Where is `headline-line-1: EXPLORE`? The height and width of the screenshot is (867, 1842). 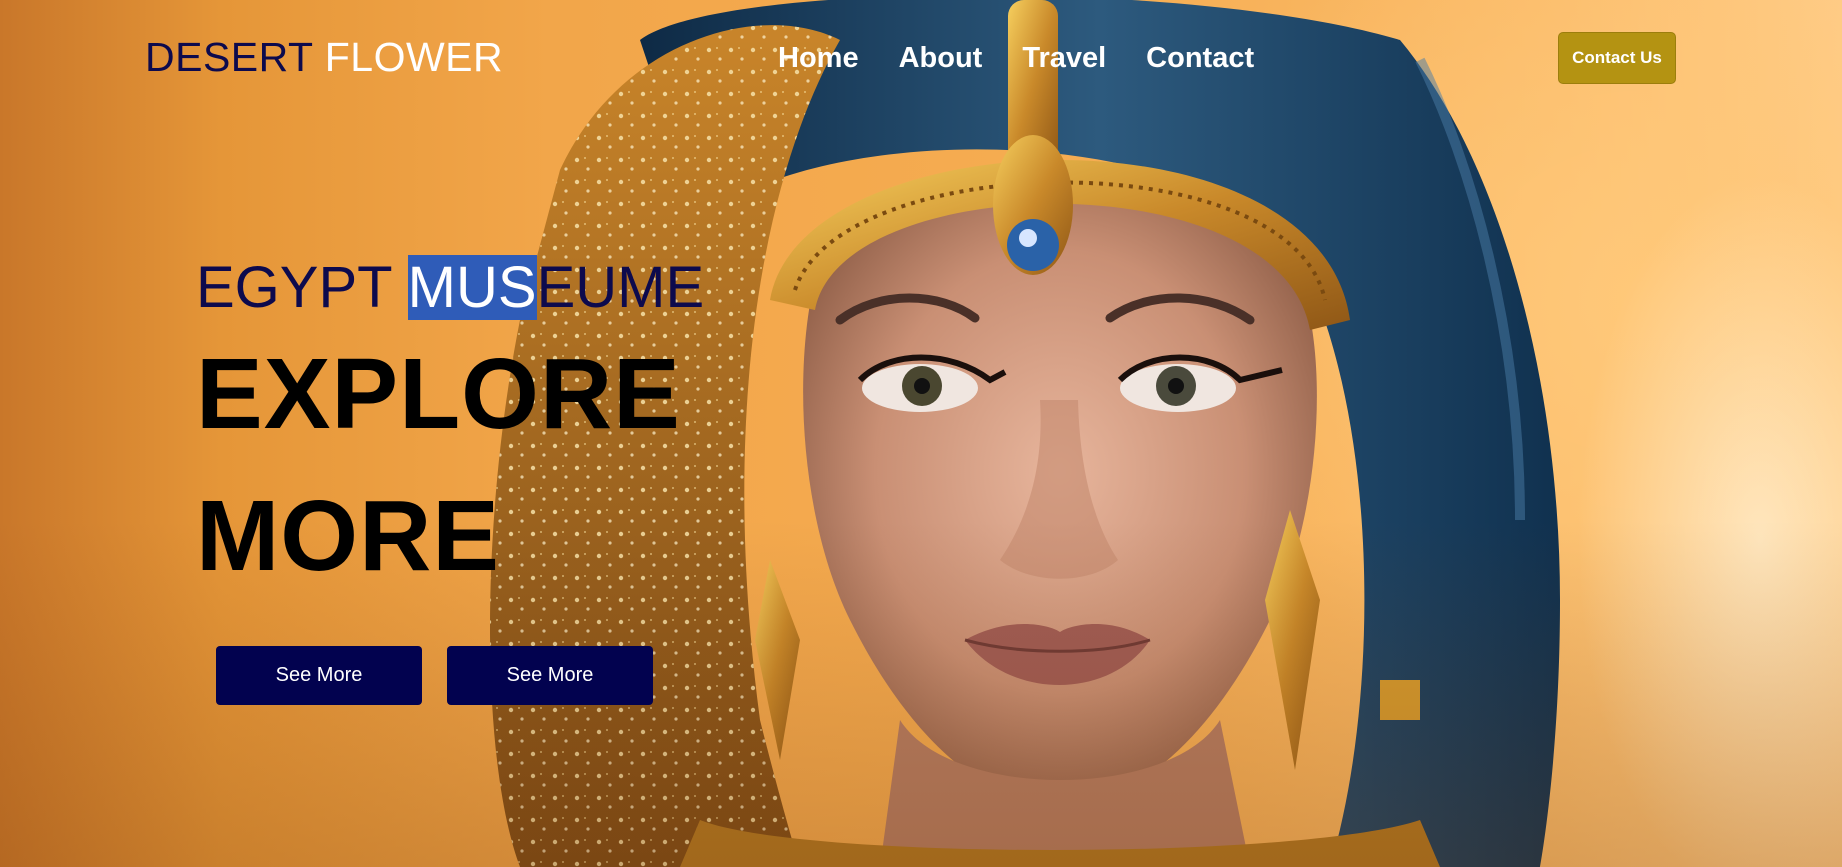 headline-line-1: EXPLORE is located at coordinates (438, 394).